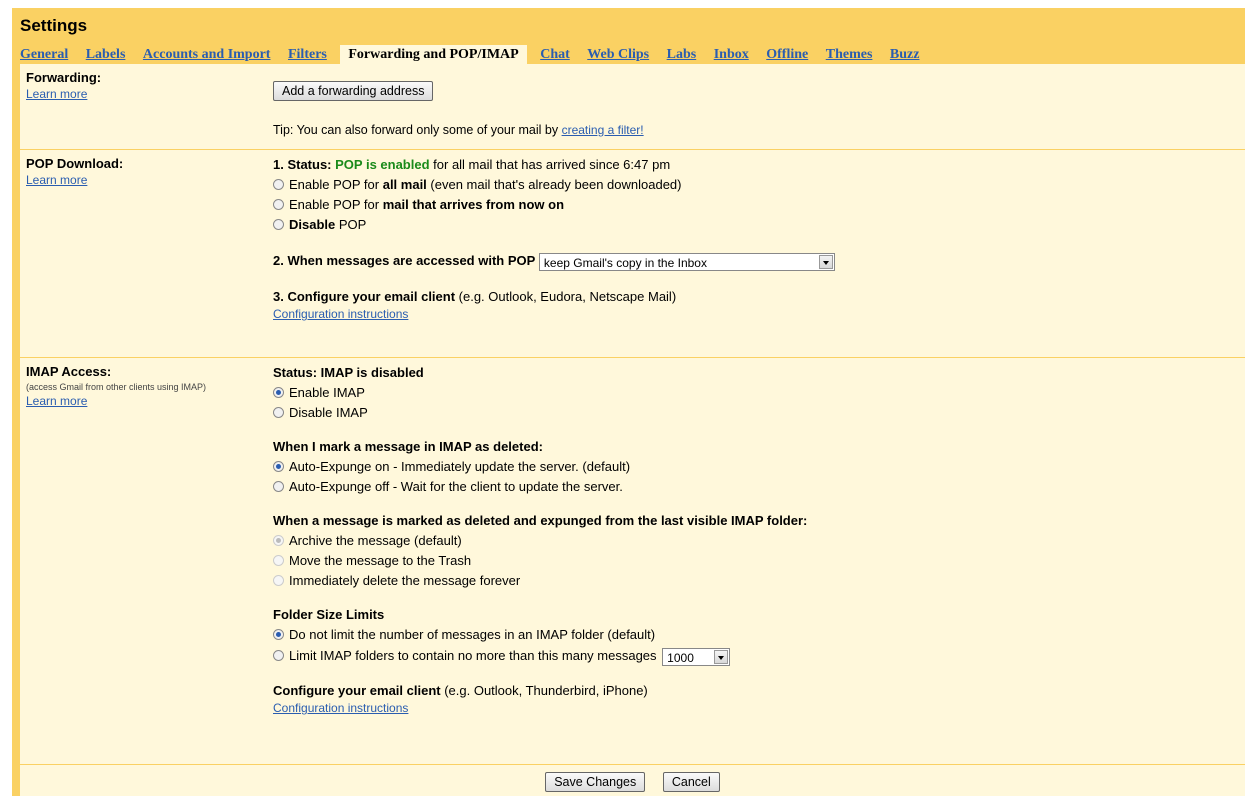  Describe the element at coordinates (404, 260) in the screenshot. I see `pop-access-label: 2. When messages are accessed with POP` at that location.